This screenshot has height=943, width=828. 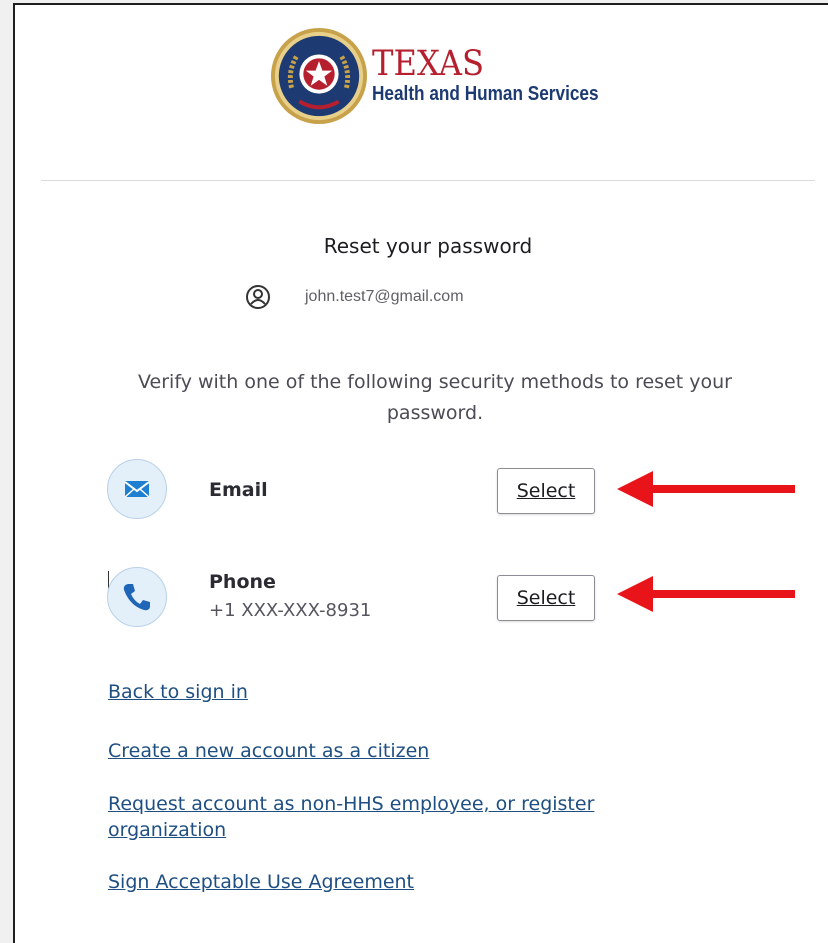 What do you see at coordinates (258, 297) in the screenshot?
I see `user-circle-icon` at bounding box center [258, 297].